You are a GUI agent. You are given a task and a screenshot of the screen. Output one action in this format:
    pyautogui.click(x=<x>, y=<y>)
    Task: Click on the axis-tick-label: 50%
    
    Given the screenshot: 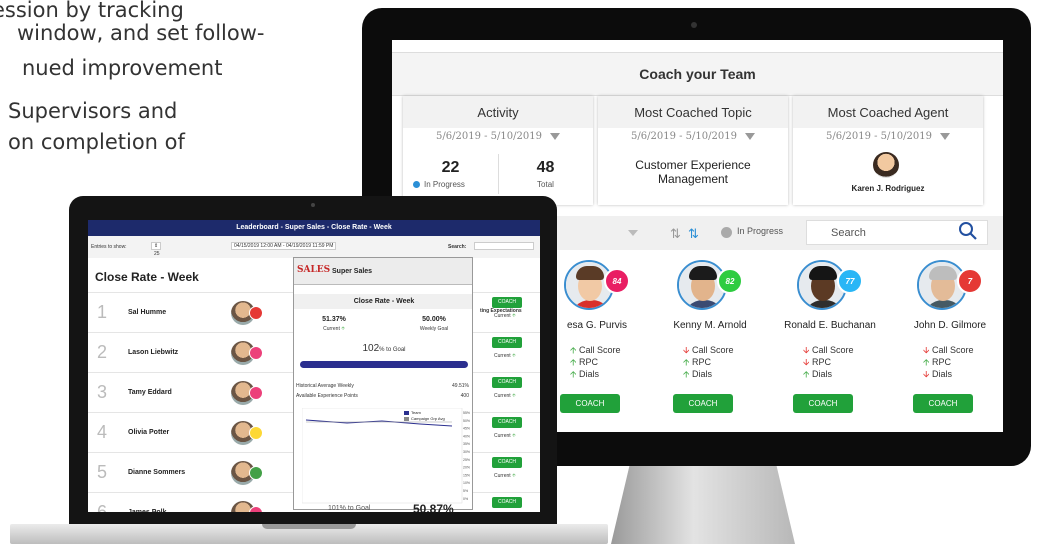 What is the action you would take?
    pyautogui.click(x=466, y=421)
    